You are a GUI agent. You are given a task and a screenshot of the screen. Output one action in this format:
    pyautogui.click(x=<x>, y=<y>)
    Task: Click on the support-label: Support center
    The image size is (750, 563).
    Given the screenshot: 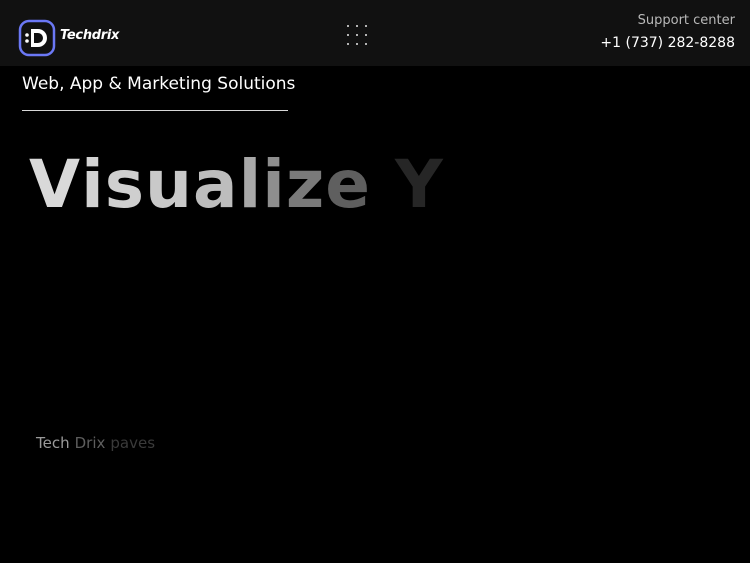 What is the action you would take?
    pyautogui.click(x=686, y=20)
    